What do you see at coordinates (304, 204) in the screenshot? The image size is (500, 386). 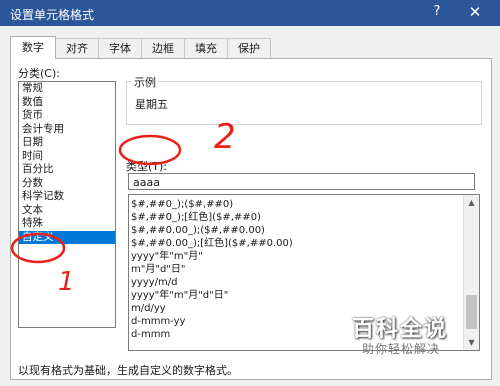 I see `format-item: $#,##0_);($#,##0)` at bounding box center [304, 204].